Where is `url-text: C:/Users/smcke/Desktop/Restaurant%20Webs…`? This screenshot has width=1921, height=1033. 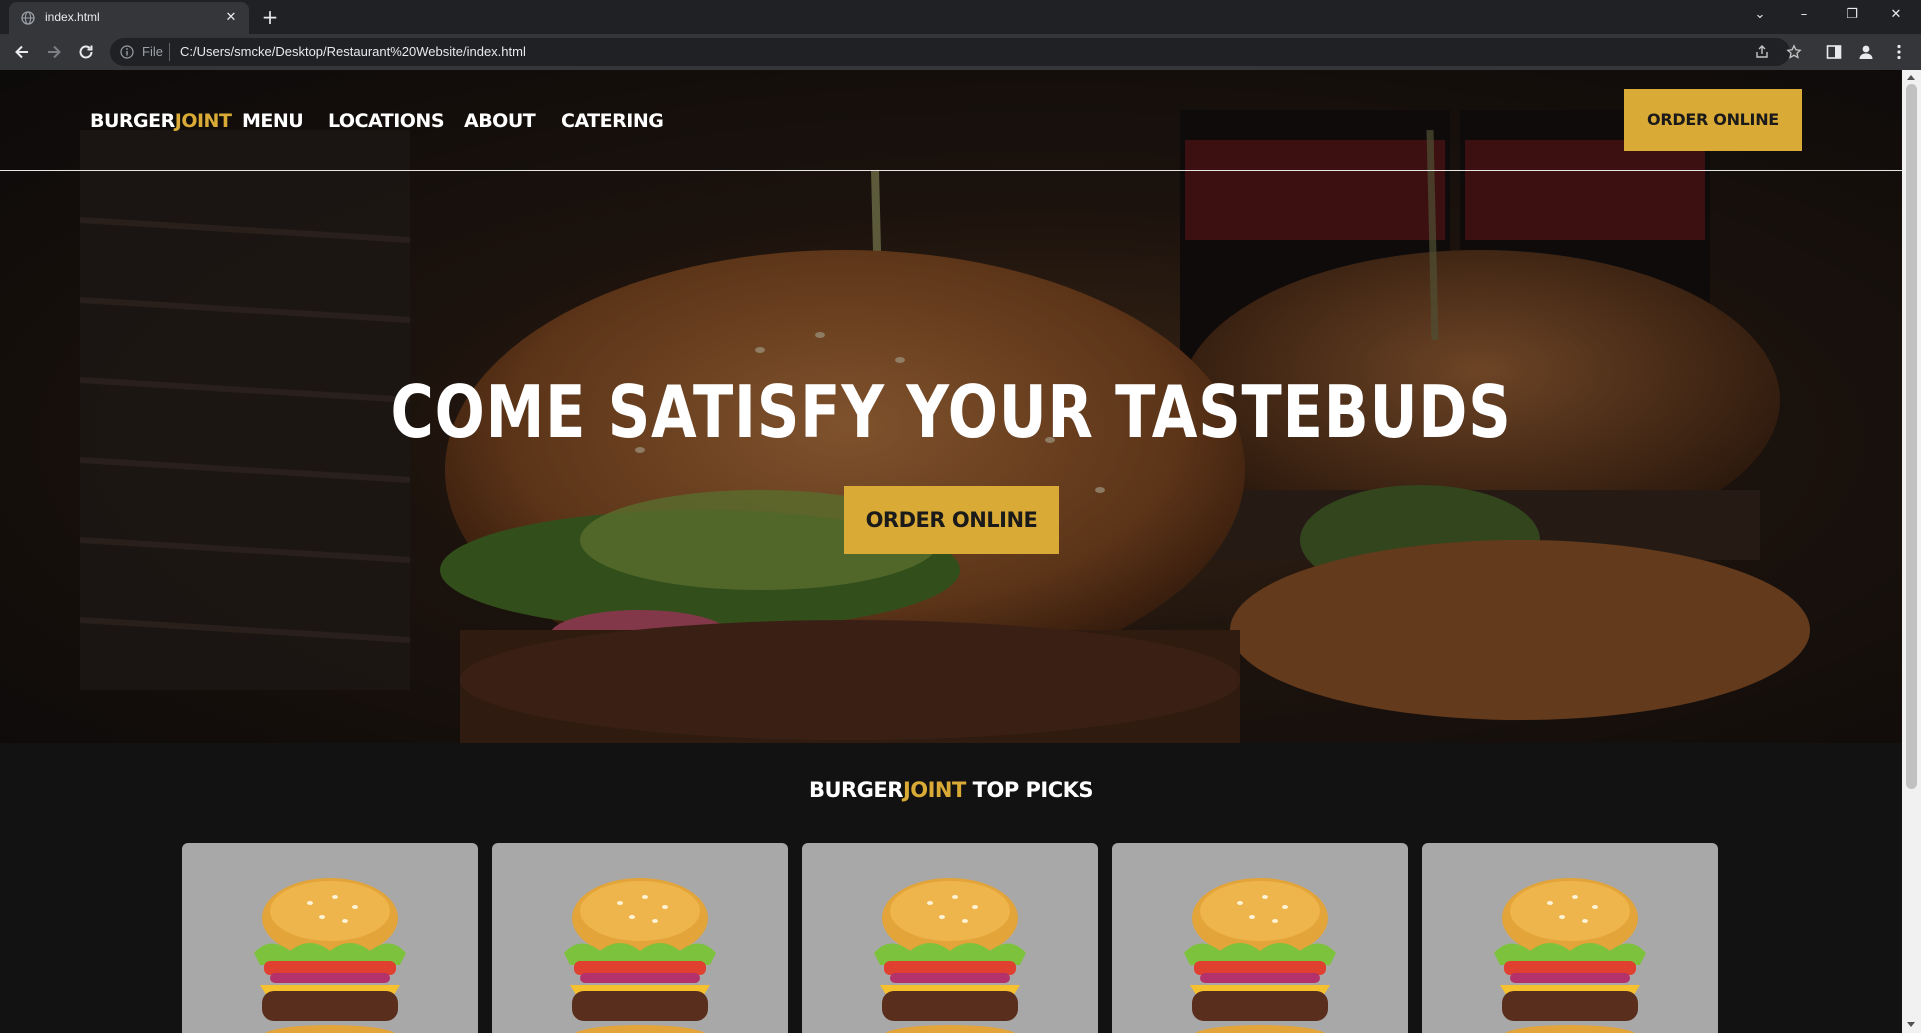 url-text: C:/Users/smcke/Desktop/Restaurant%20Webs… is located at coordinates (353, 51).